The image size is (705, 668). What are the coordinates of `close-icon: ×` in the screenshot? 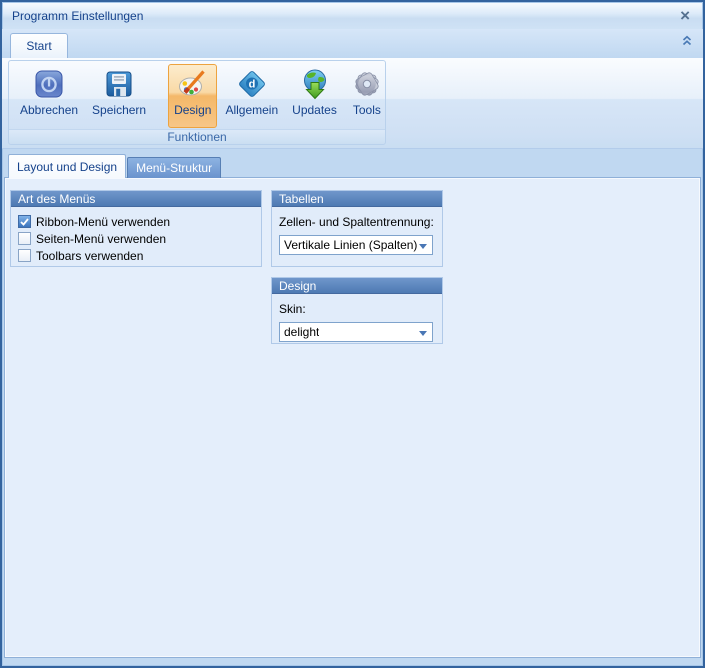 It's located at (685, 15).